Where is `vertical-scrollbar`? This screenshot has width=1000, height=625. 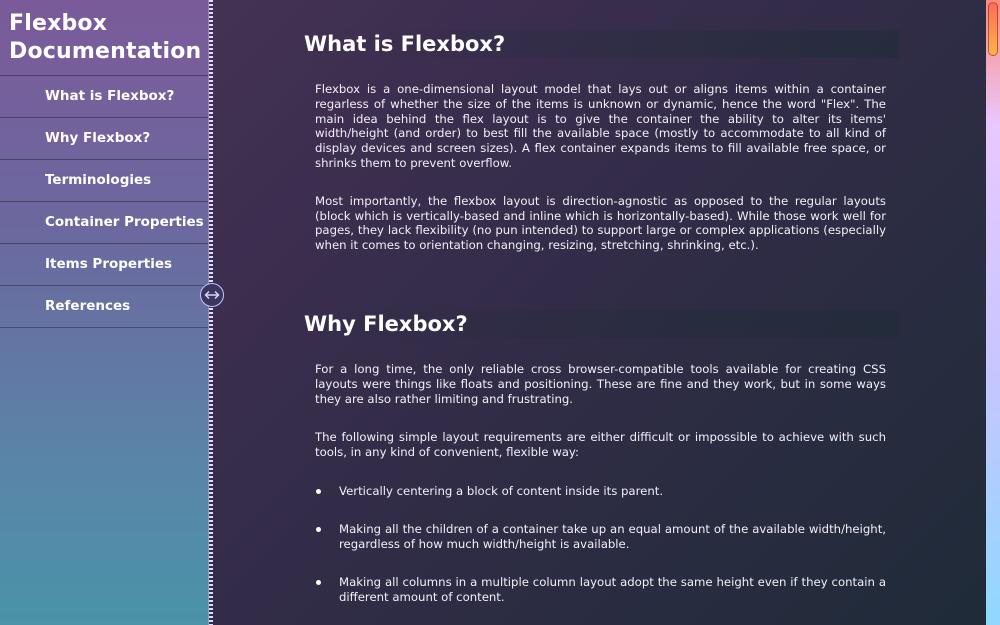 vertical-scrollbar is located at coordinates (993, 312).